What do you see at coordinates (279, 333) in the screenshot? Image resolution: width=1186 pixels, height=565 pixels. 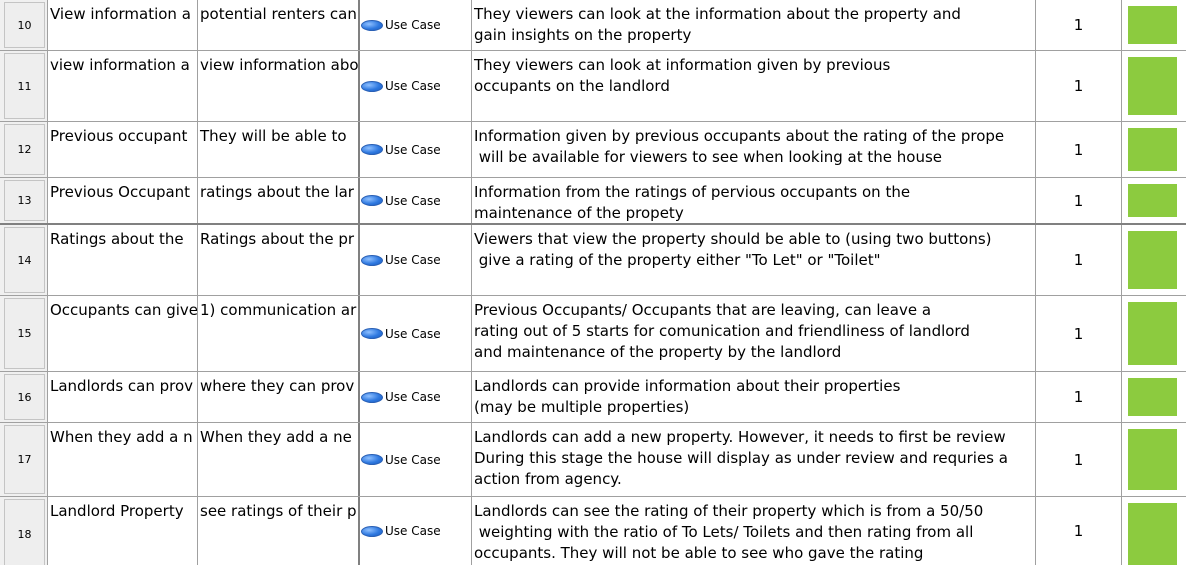 I see `description-cell: 1) communication ar` at bounding box center [279, 333].